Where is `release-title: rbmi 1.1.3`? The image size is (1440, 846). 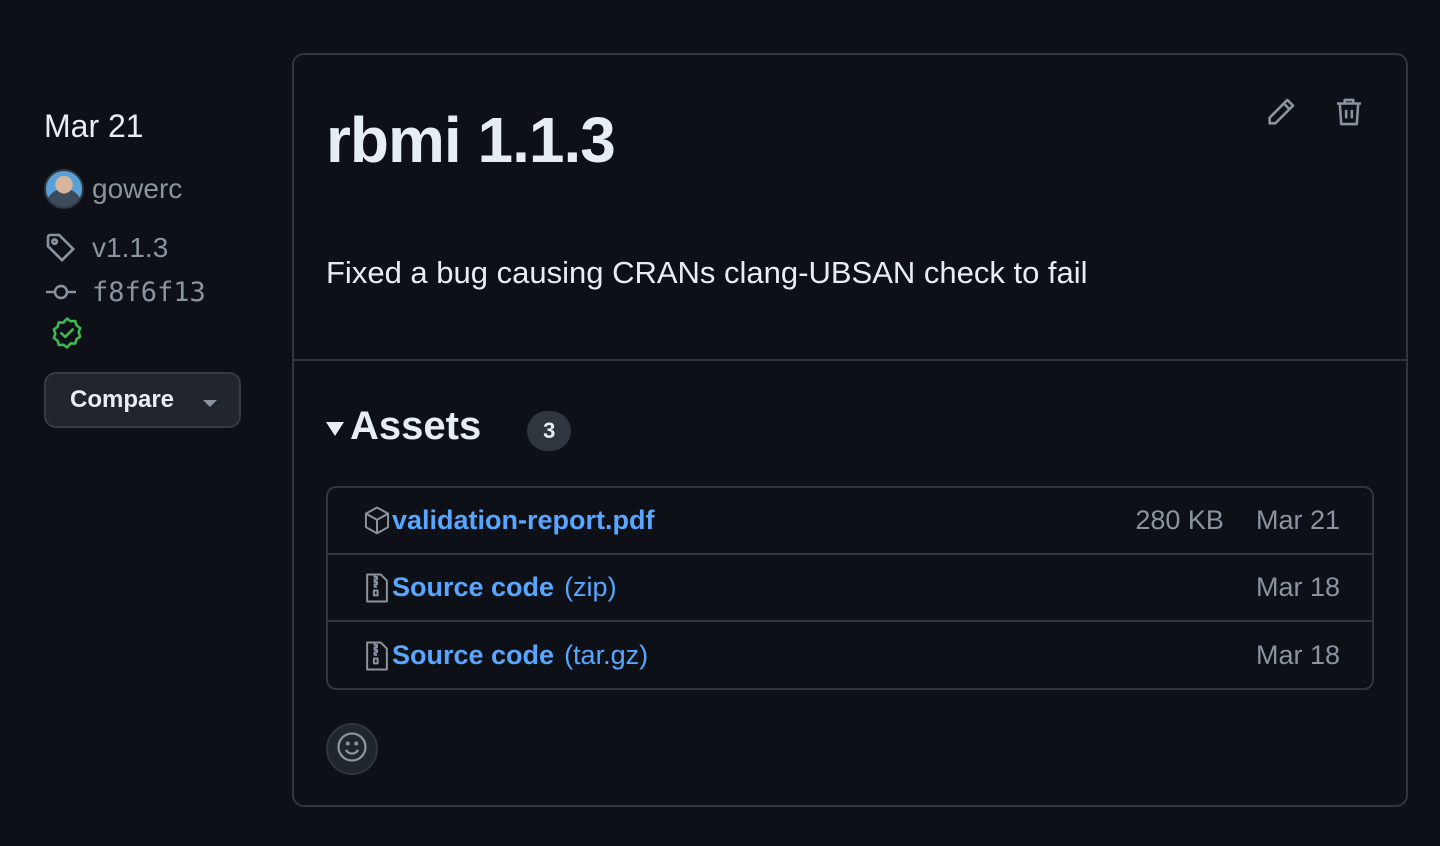
release-title: rbmi 1.1.3 is located at coordinates (471, 140).